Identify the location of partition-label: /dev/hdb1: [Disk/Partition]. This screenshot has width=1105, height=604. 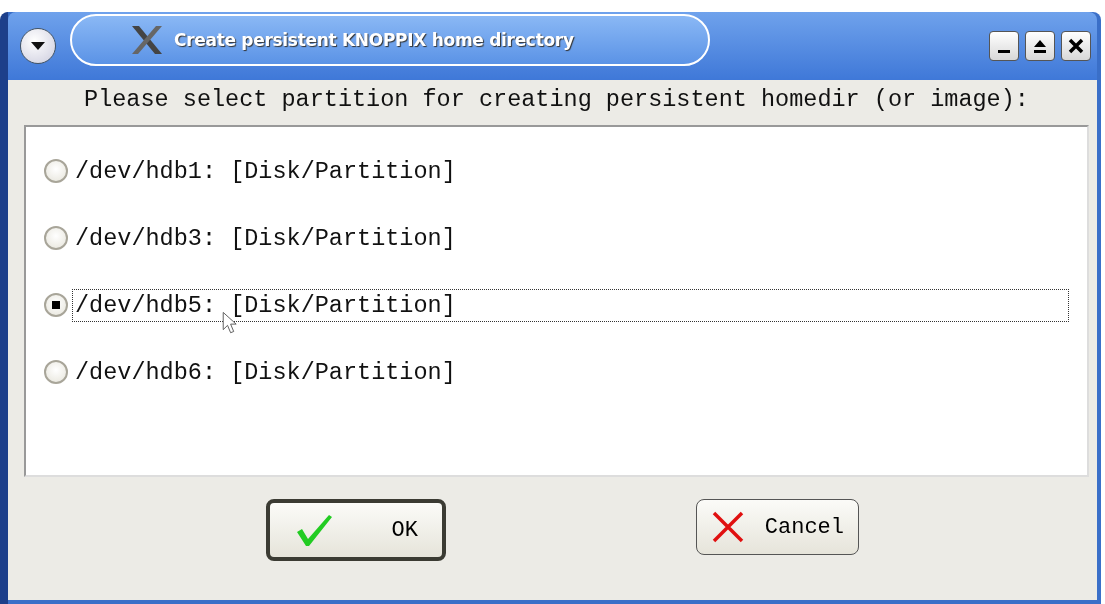
(264, 171).